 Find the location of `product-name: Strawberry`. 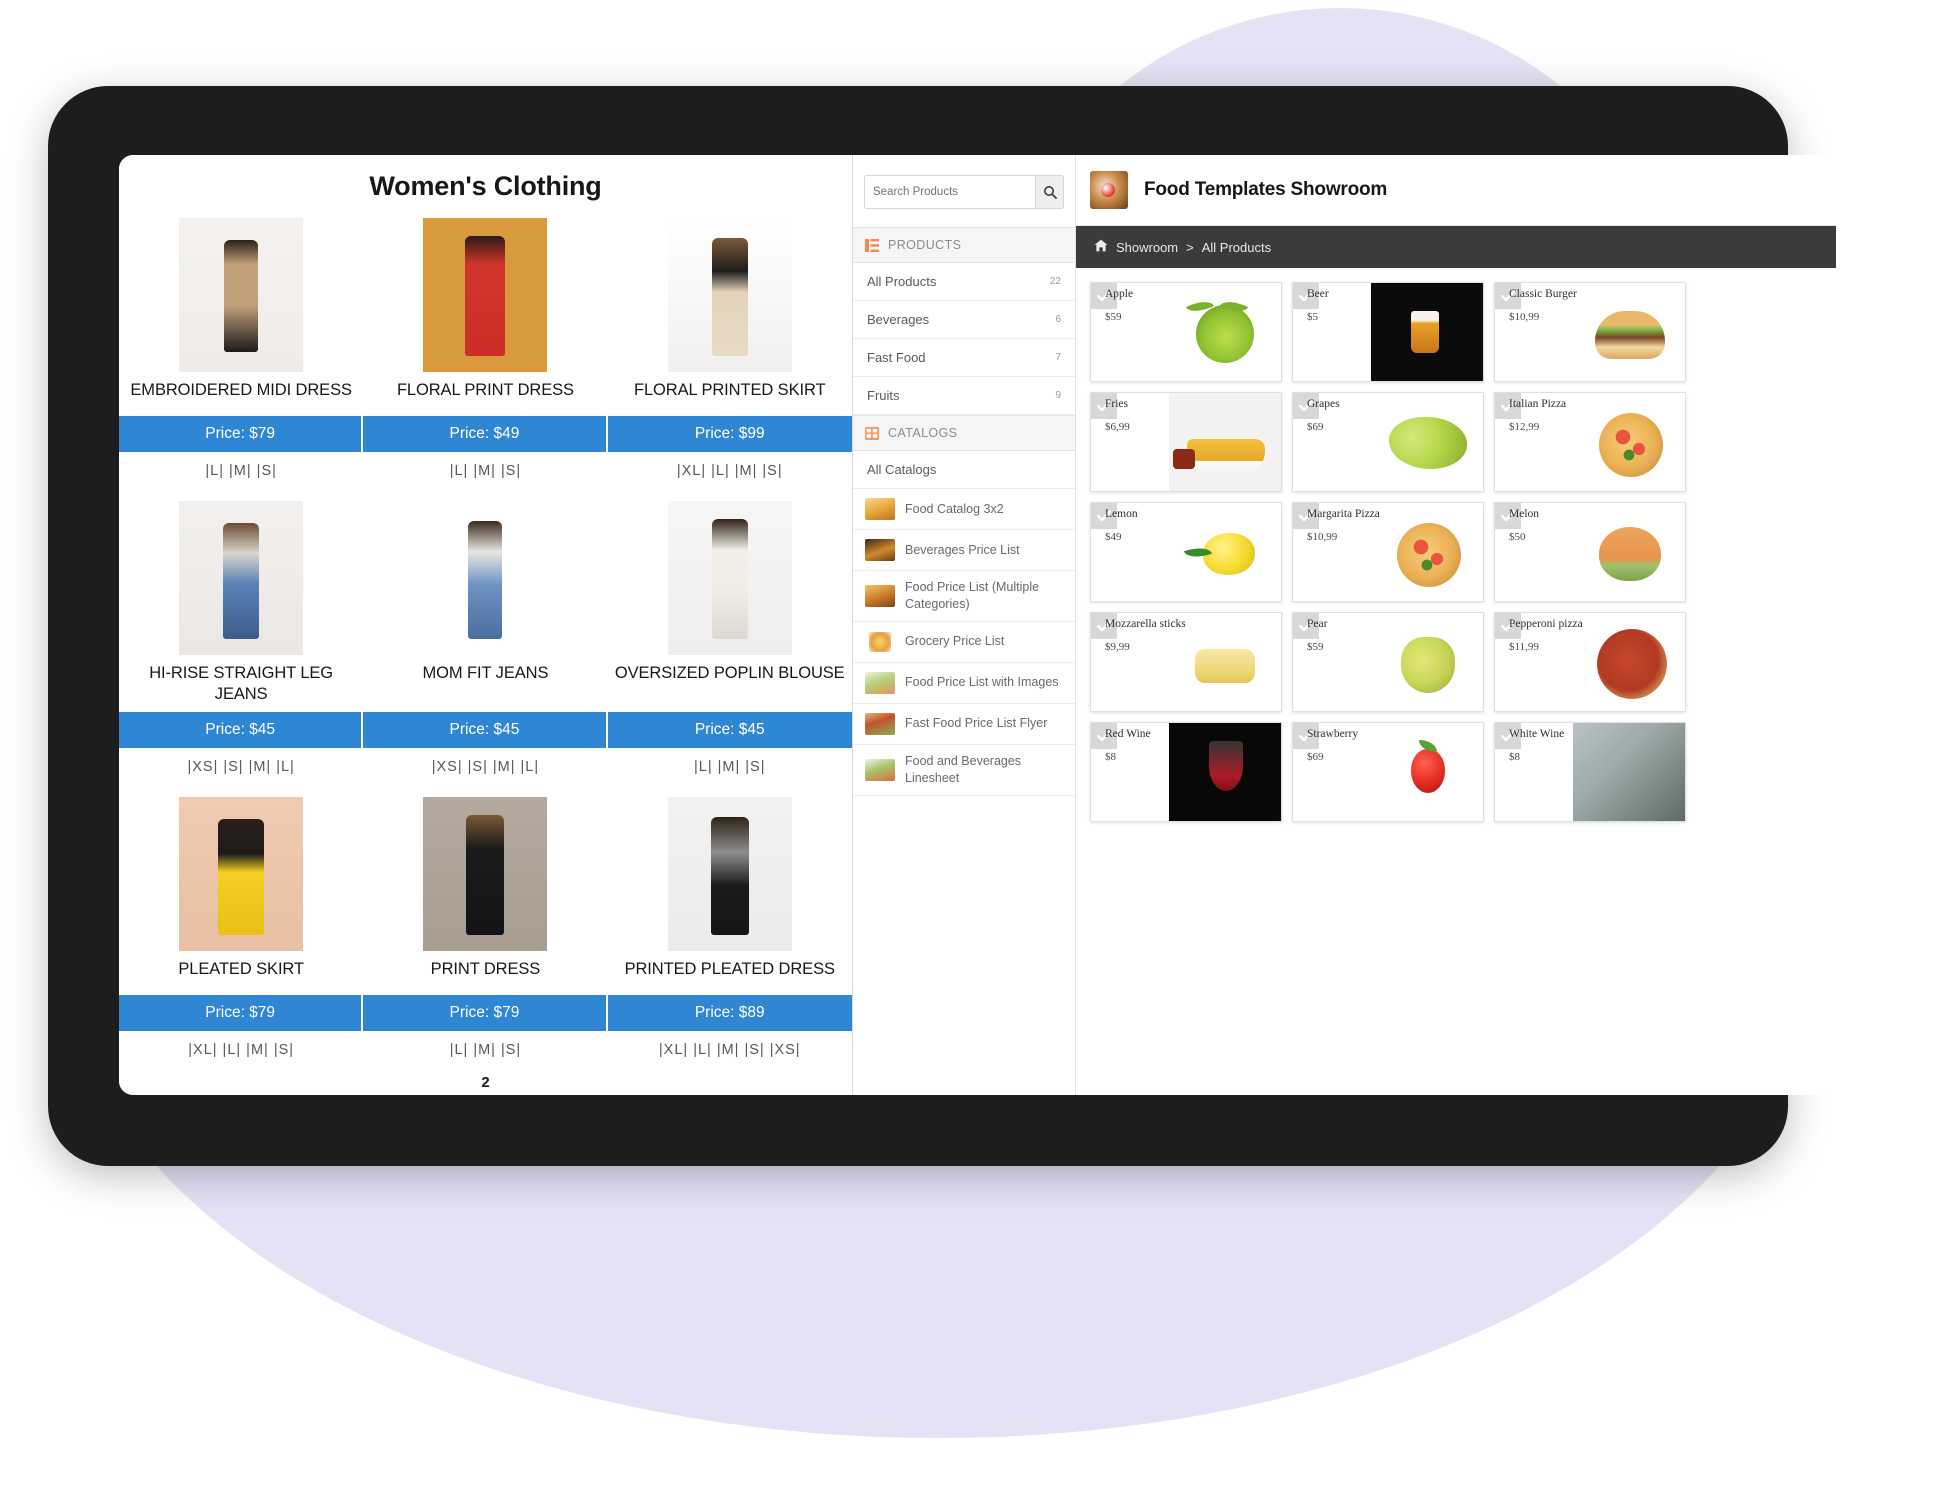

product-name: Strawberry is located at coordinates (1333, 734).